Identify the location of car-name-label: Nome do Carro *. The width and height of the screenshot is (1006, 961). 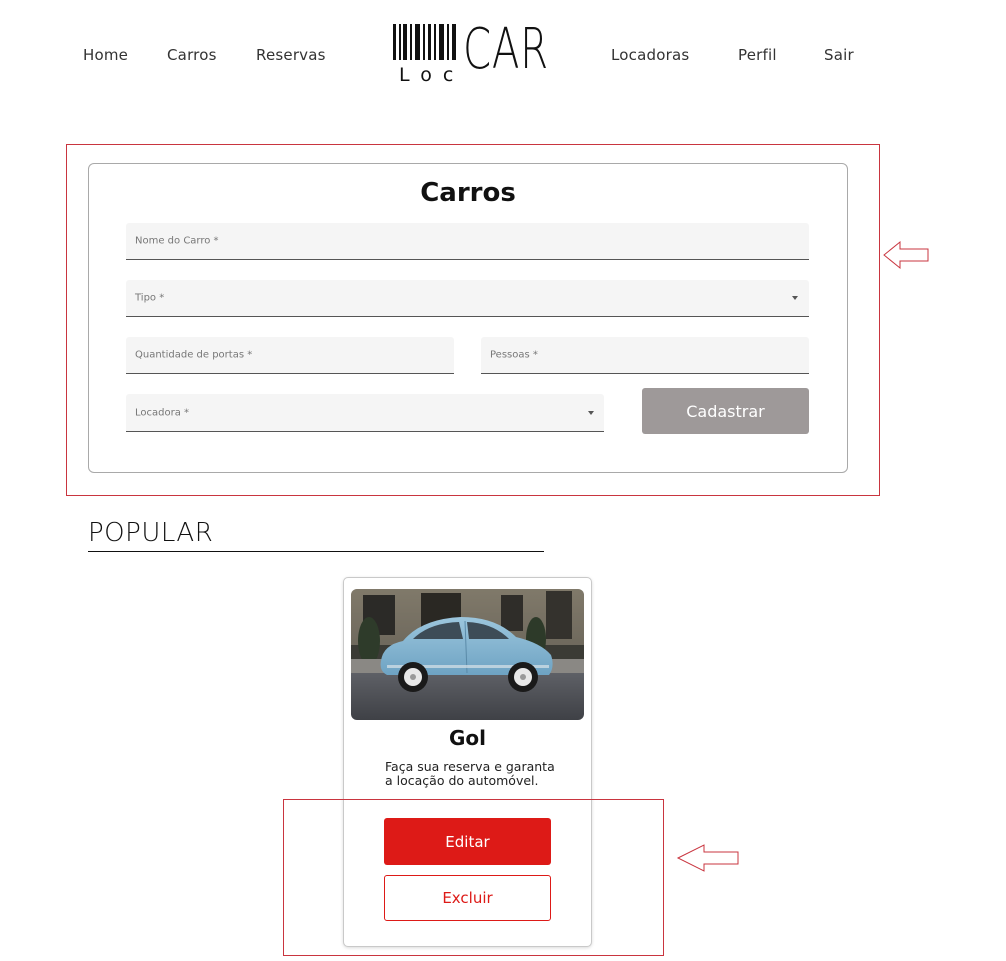
(177, 241).